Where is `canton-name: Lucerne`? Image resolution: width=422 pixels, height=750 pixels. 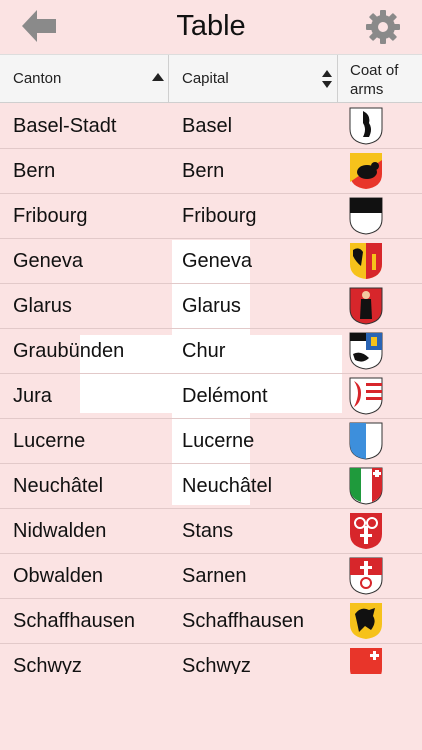 canton-name: Lucerne is located at coordinates (49, 441).